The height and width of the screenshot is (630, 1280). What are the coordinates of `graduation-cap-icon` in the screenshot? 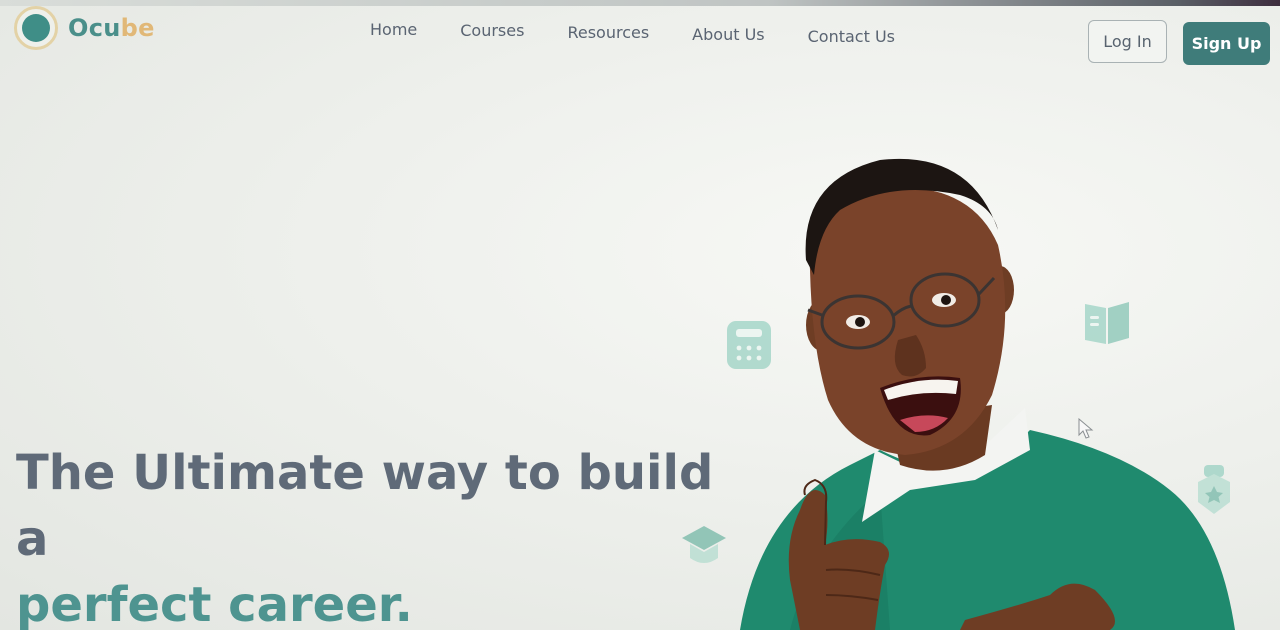 It's located at (704, 544).